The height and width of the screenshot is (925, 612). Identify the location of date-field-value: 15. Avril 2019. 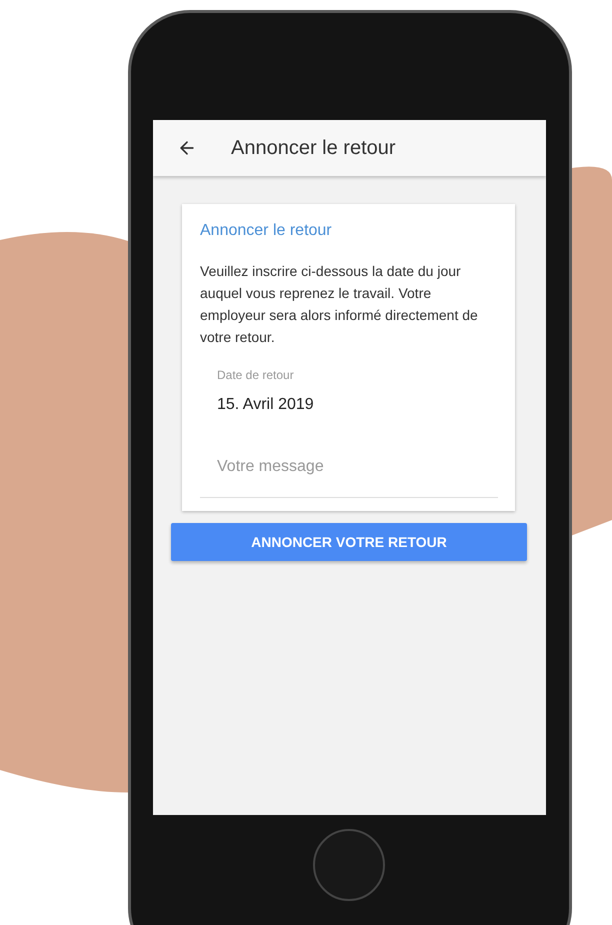
(357, 405).